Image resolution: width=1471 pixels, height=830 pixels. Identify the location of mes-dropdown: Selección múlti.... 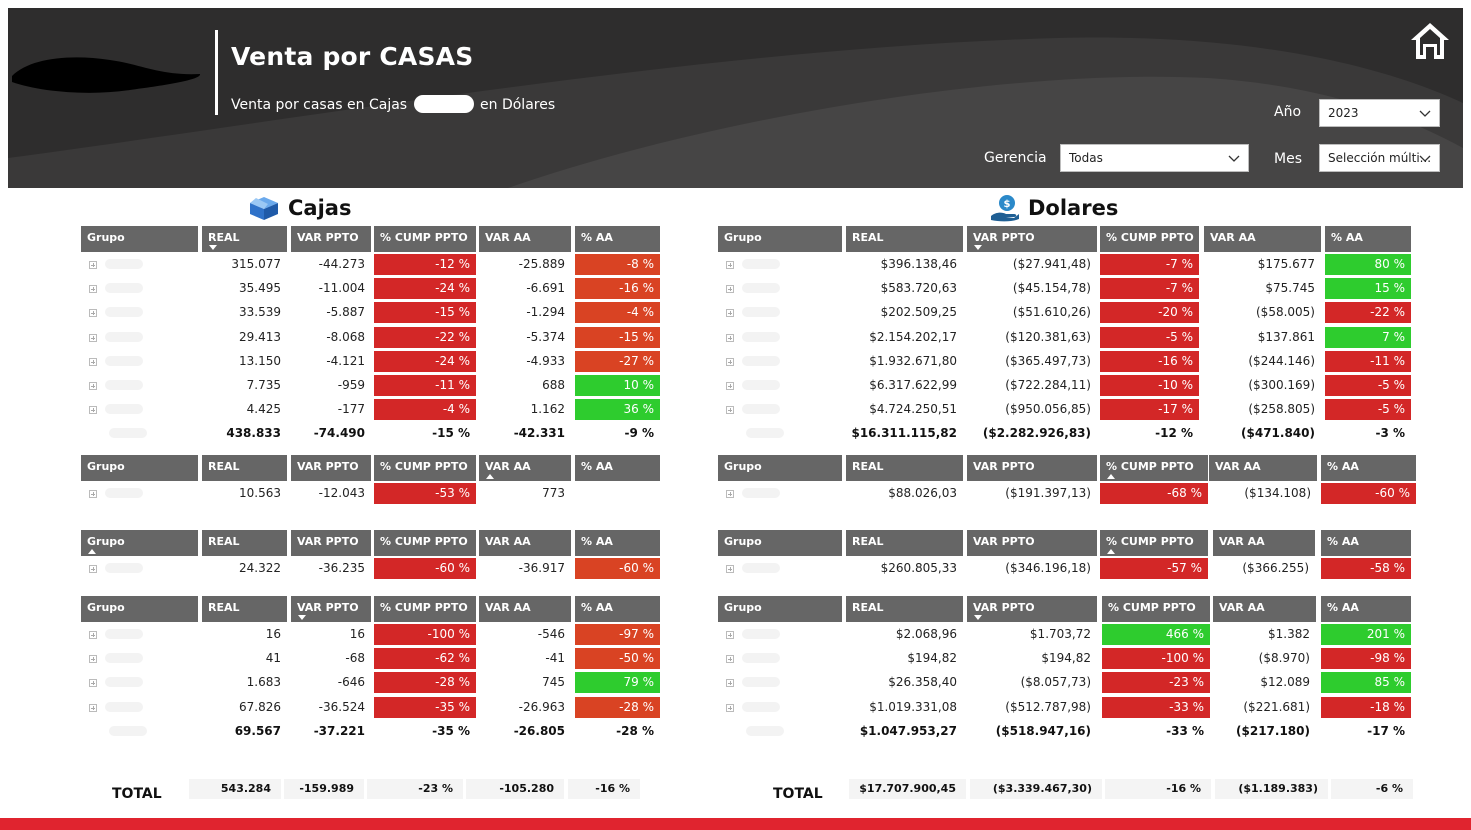
(1379, 158).